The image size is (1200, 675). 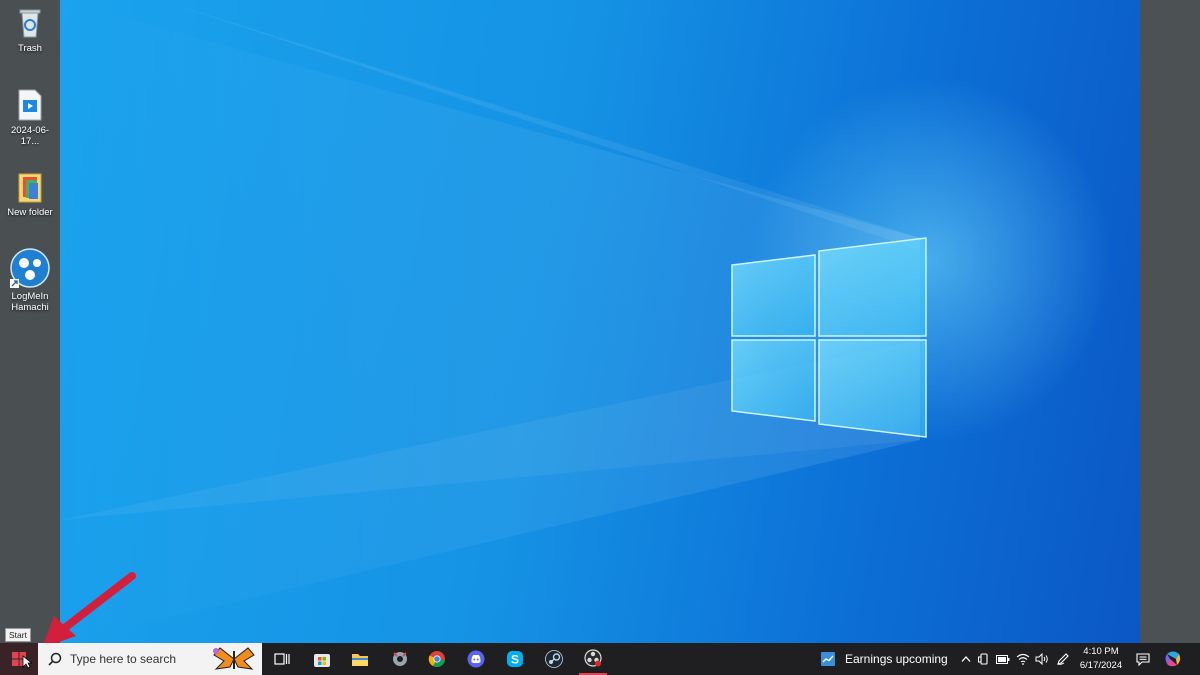 I want to click on chrome-icon, so click(x=436, y=659).